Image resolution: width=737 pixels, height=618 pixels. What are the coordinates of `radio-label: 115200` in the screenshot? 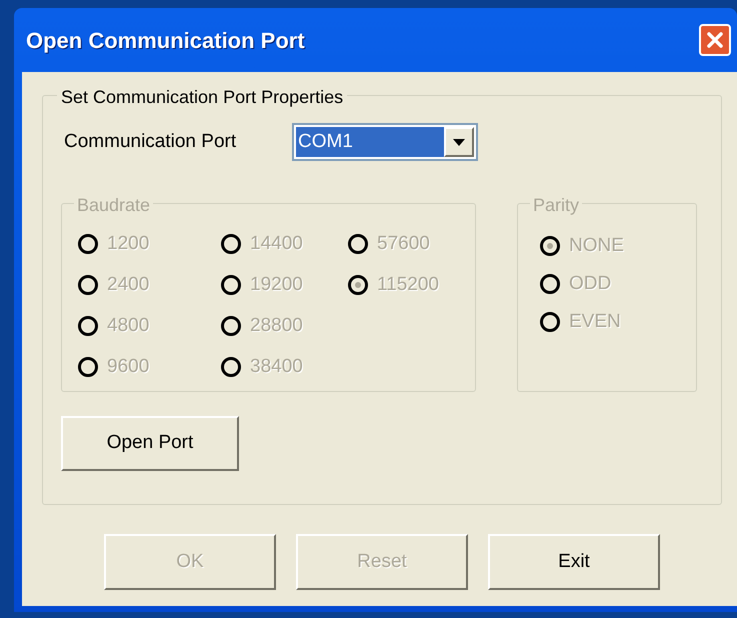 It's located at (408, 284).